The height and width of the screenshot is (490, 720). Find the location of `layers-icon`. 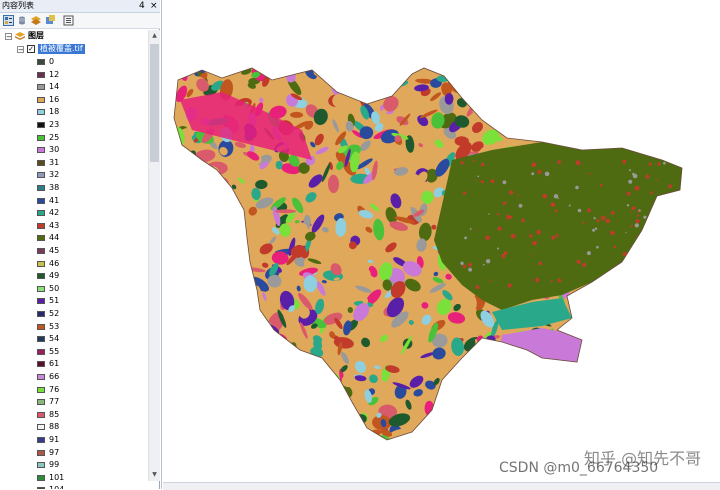

layers-icon is located at coordinates (20, 36).